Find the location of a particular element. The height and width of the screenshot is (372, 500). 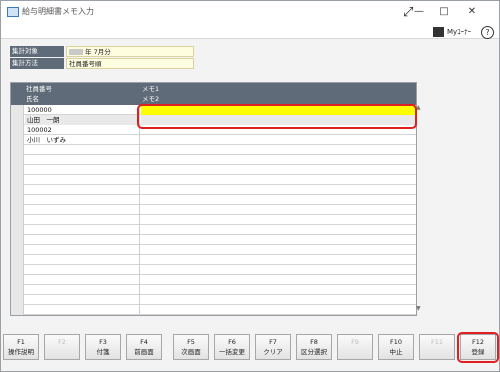

fkey-label: 前画面 is located at coordinates (144, 352).